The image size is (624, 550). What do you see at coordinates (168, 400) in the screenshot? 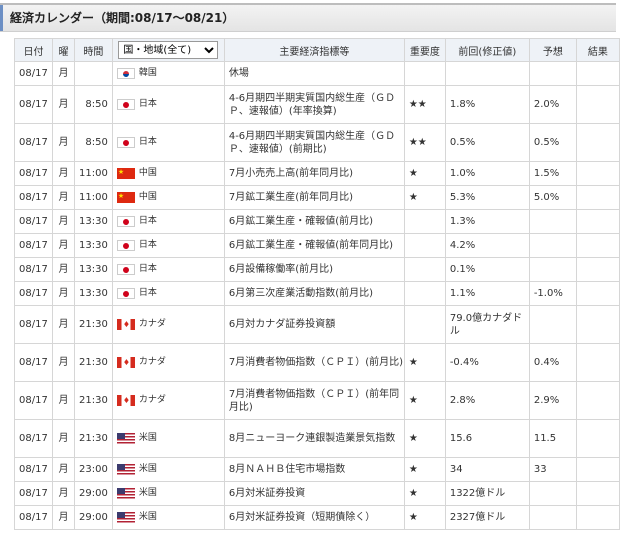
I see `country-cell: カナダ` at bounding box center [168, 400].